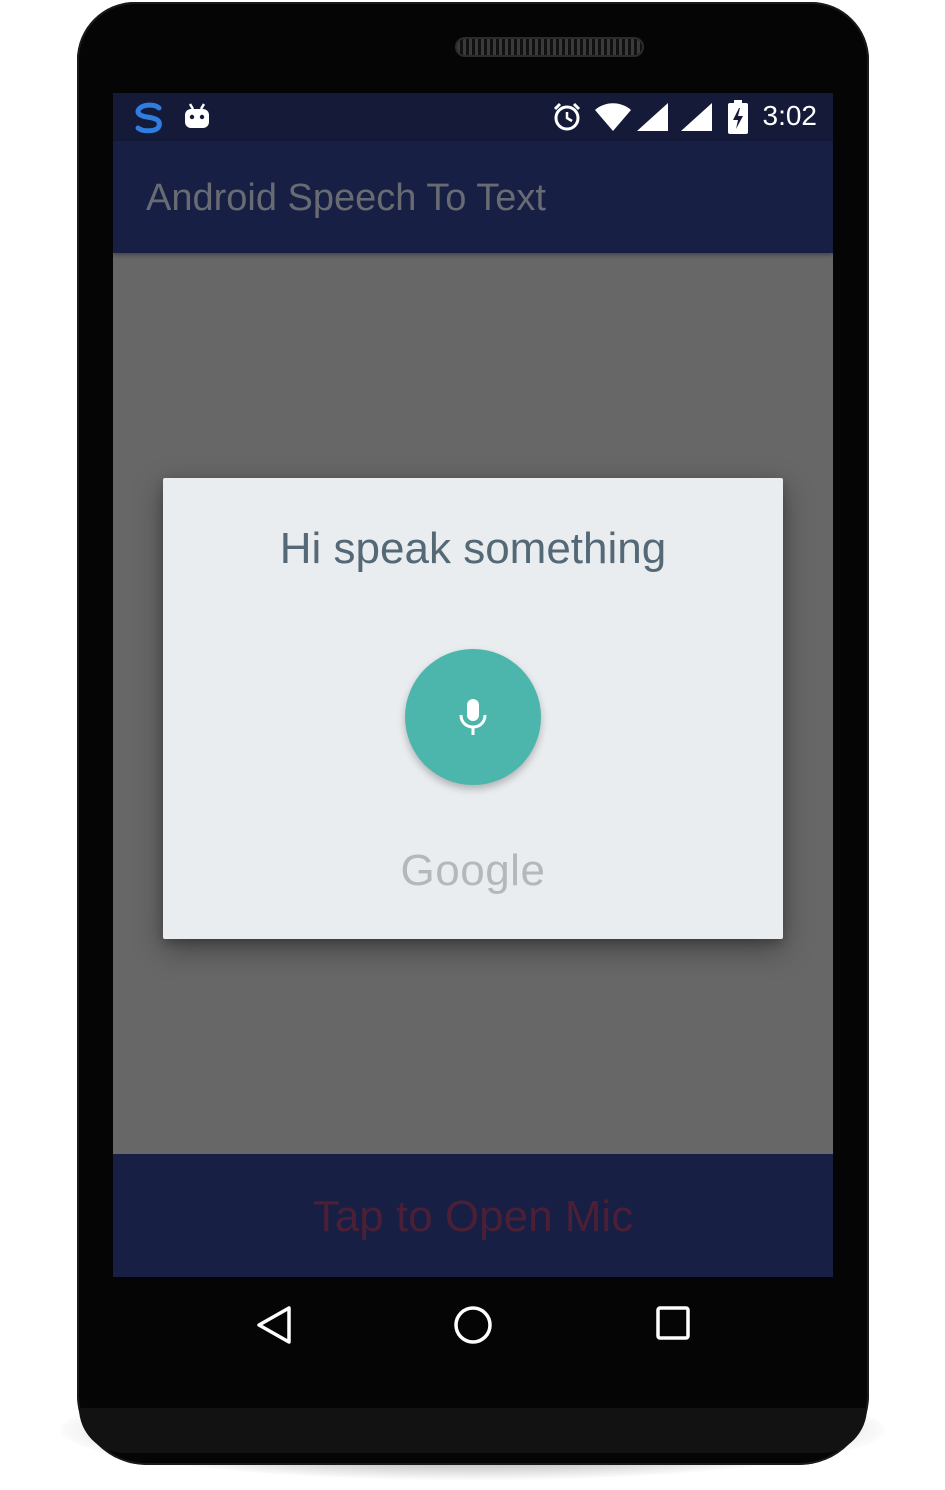  I want to click on speech-prompt: Hi speak something, so click(473, 548).